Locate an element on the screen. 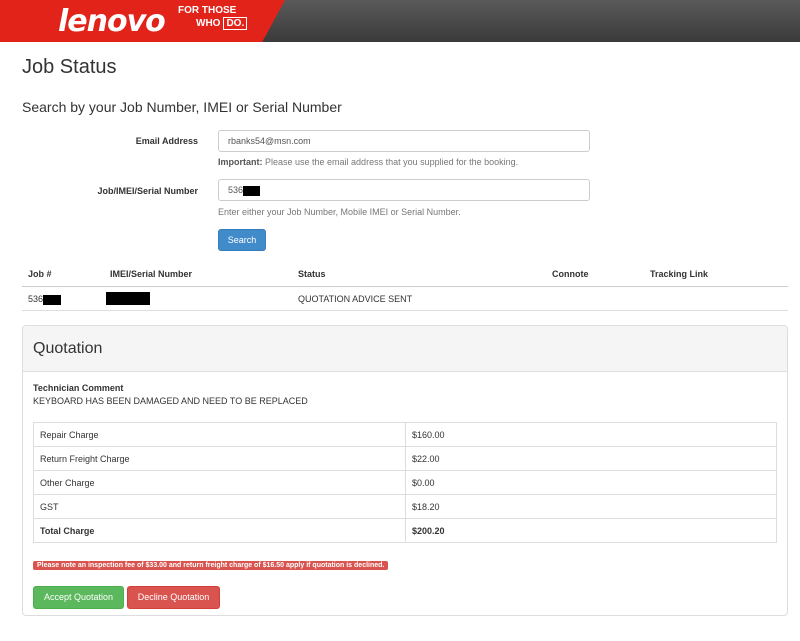 The height and width of the screenshot is (641, 800). table-header-rule is located at coordinates (405, 286).